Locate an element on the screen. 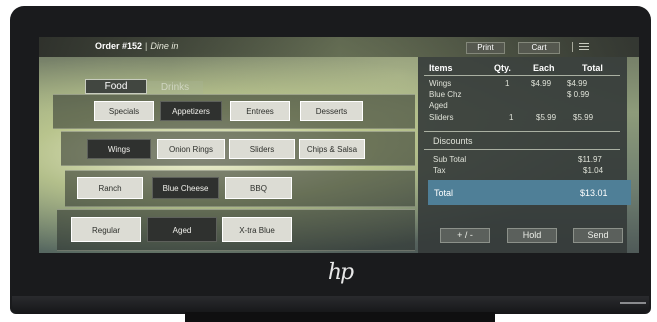 Image resolution: width=657 pixels, height=322 pixels. category-specials: Specials is located at coordinates (124, 111).